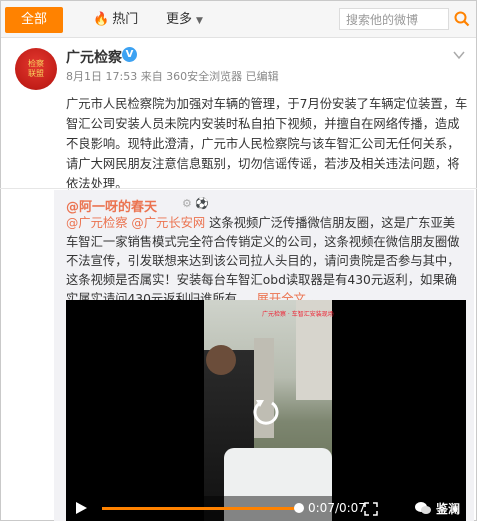 This screenshot has height=521, width=477. What do you see at coordinates (238, 188) in the screenshot?
I see `divider` at bounding box center [238, 188].